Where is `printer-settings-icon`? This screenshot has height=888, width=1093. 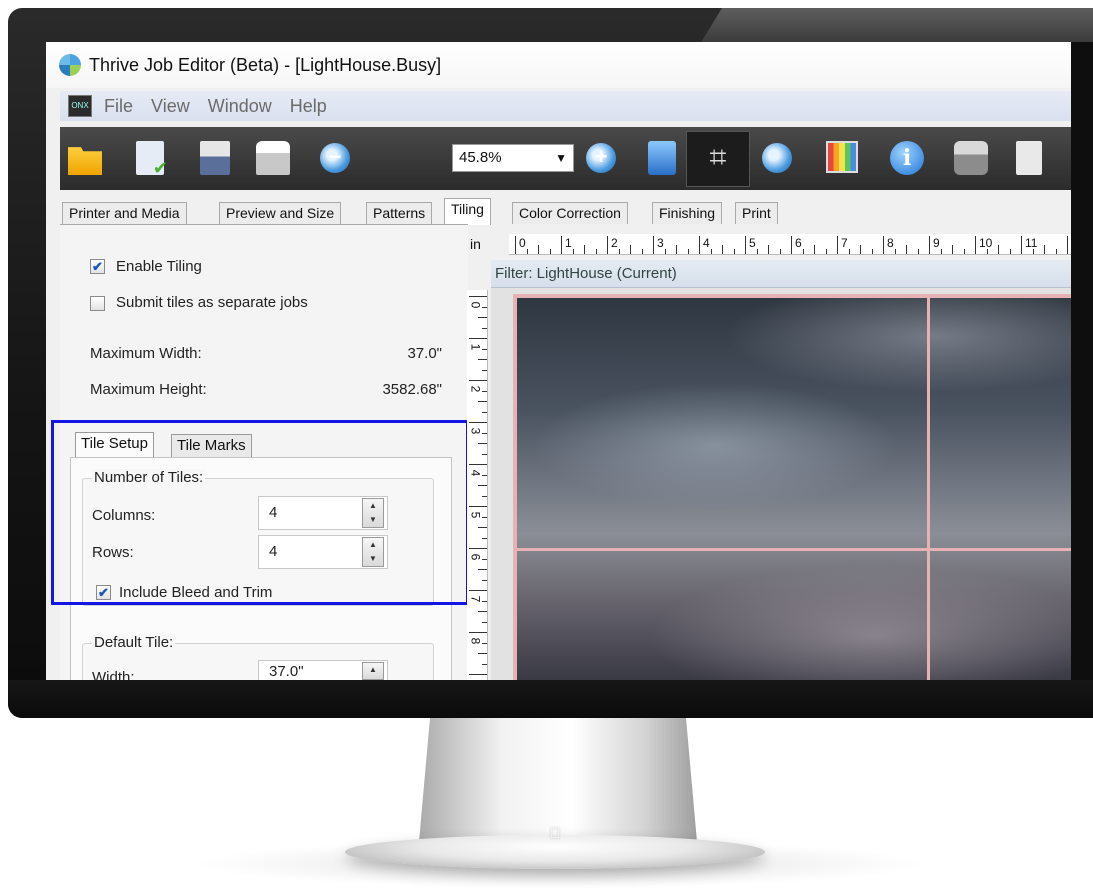 printer-settings-icon is located at coordinates (971, 158).